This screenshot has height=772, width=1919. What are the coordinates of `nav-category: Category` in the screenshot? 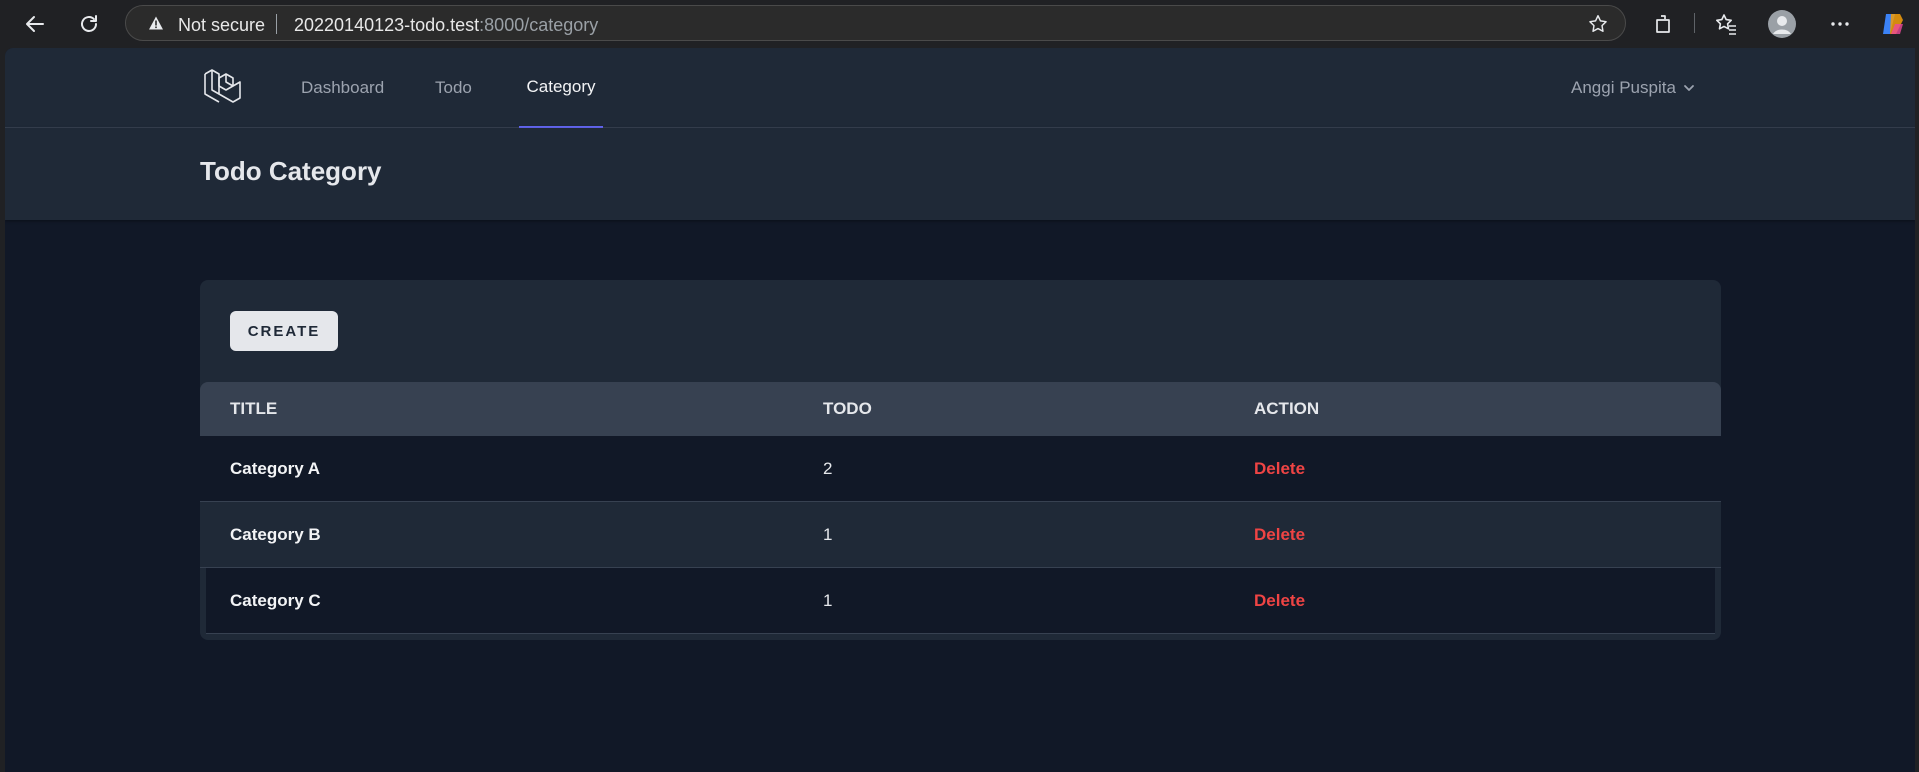 It's located at (561, 88).